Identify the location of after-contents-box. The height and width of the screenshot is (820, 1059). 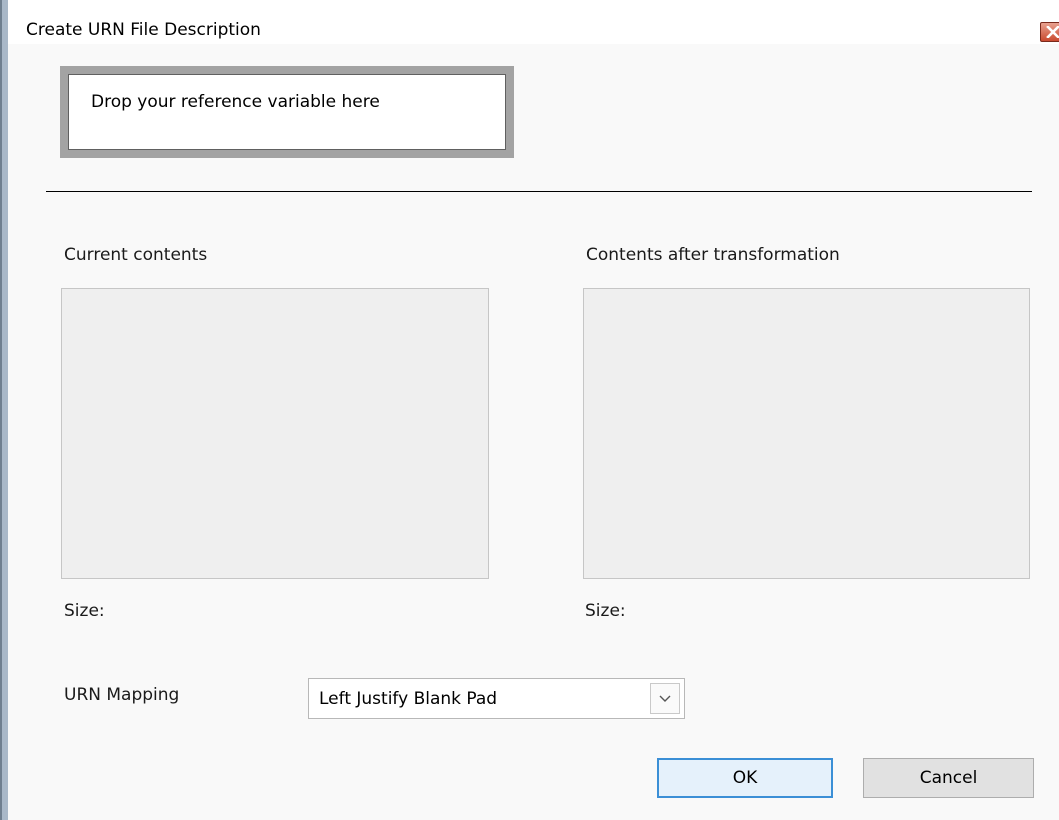
(806, 433).